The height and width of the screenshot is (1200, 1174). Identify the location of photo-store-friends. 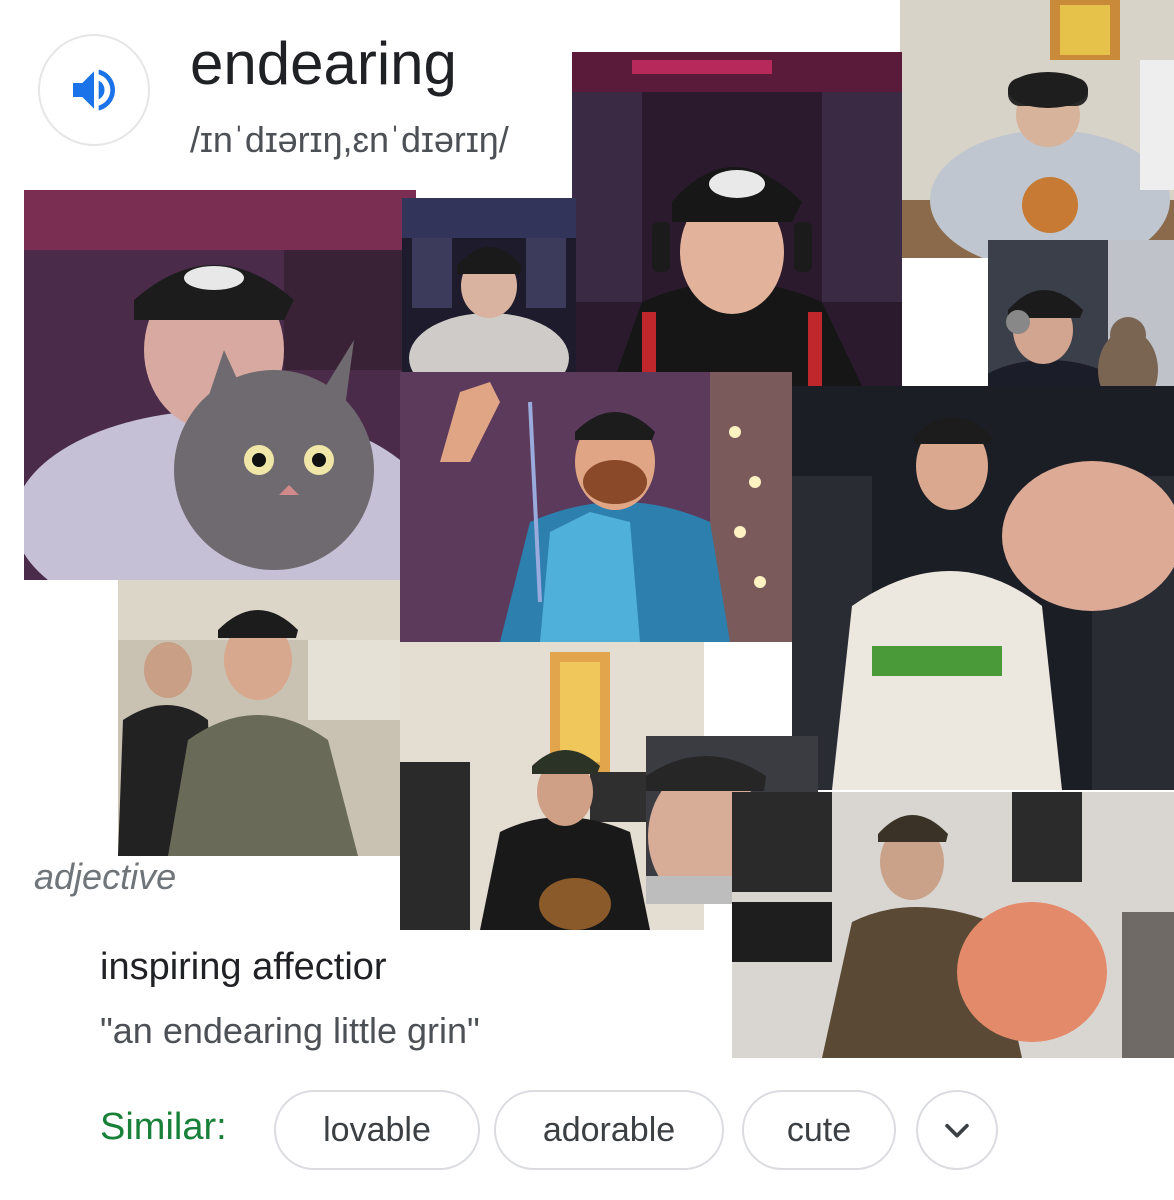
(259, 718).